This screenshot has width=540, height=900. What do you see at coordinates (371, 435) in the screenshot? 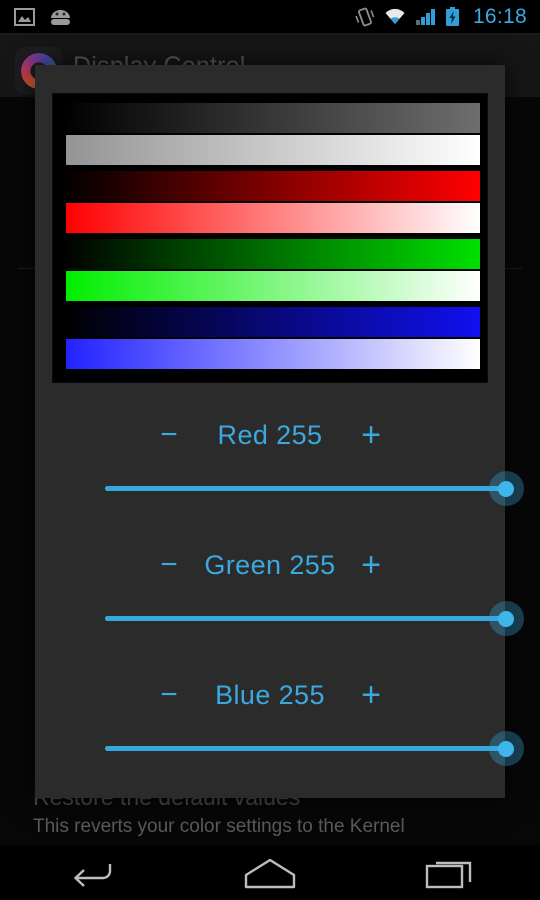
I see `red-increment-button: +` at bounding box center [371, 435].